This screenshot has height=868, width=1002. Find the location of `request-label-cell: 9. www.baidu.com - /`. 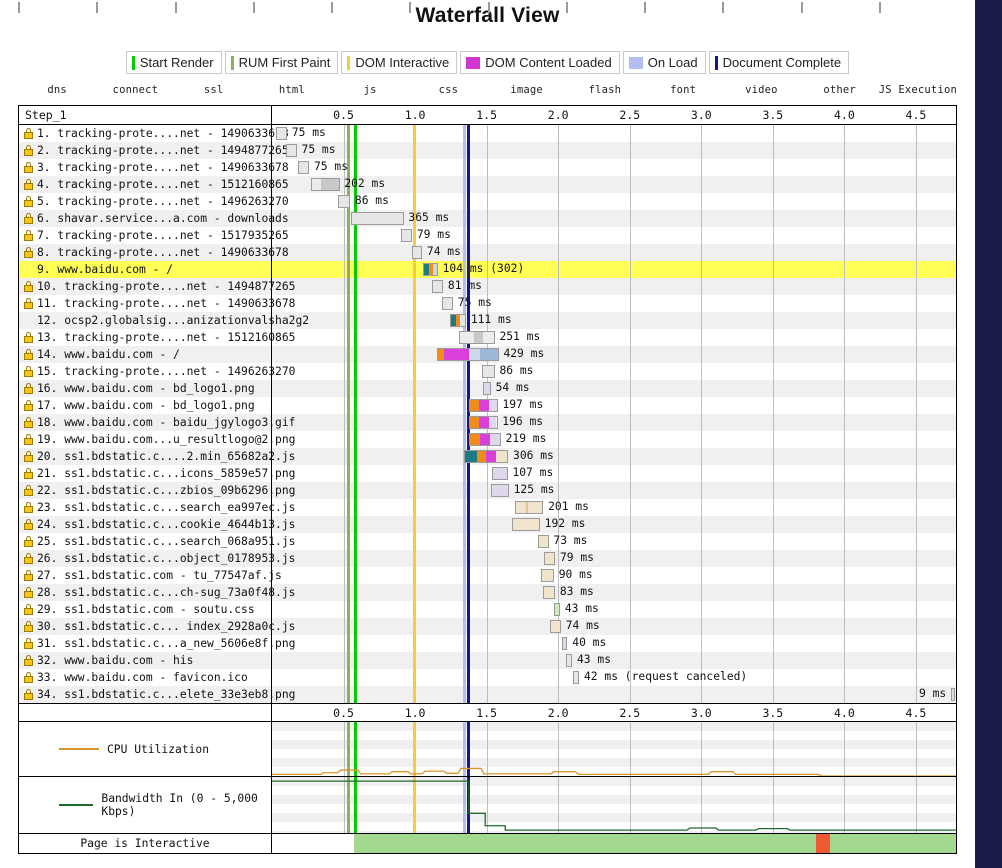

request-label-cell: 9. www.baidu.com - / is located at coordinates (145, 269).